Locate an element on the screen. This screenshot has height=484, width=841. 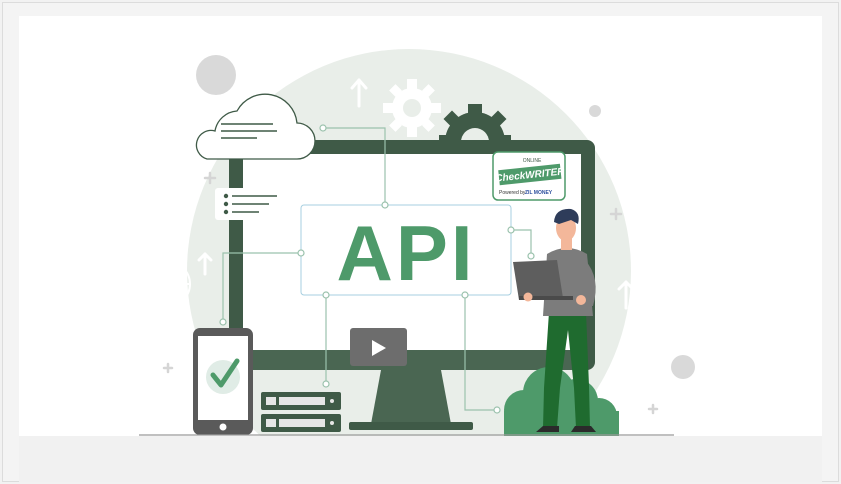
caption-area is located at coordinates (420, 459).